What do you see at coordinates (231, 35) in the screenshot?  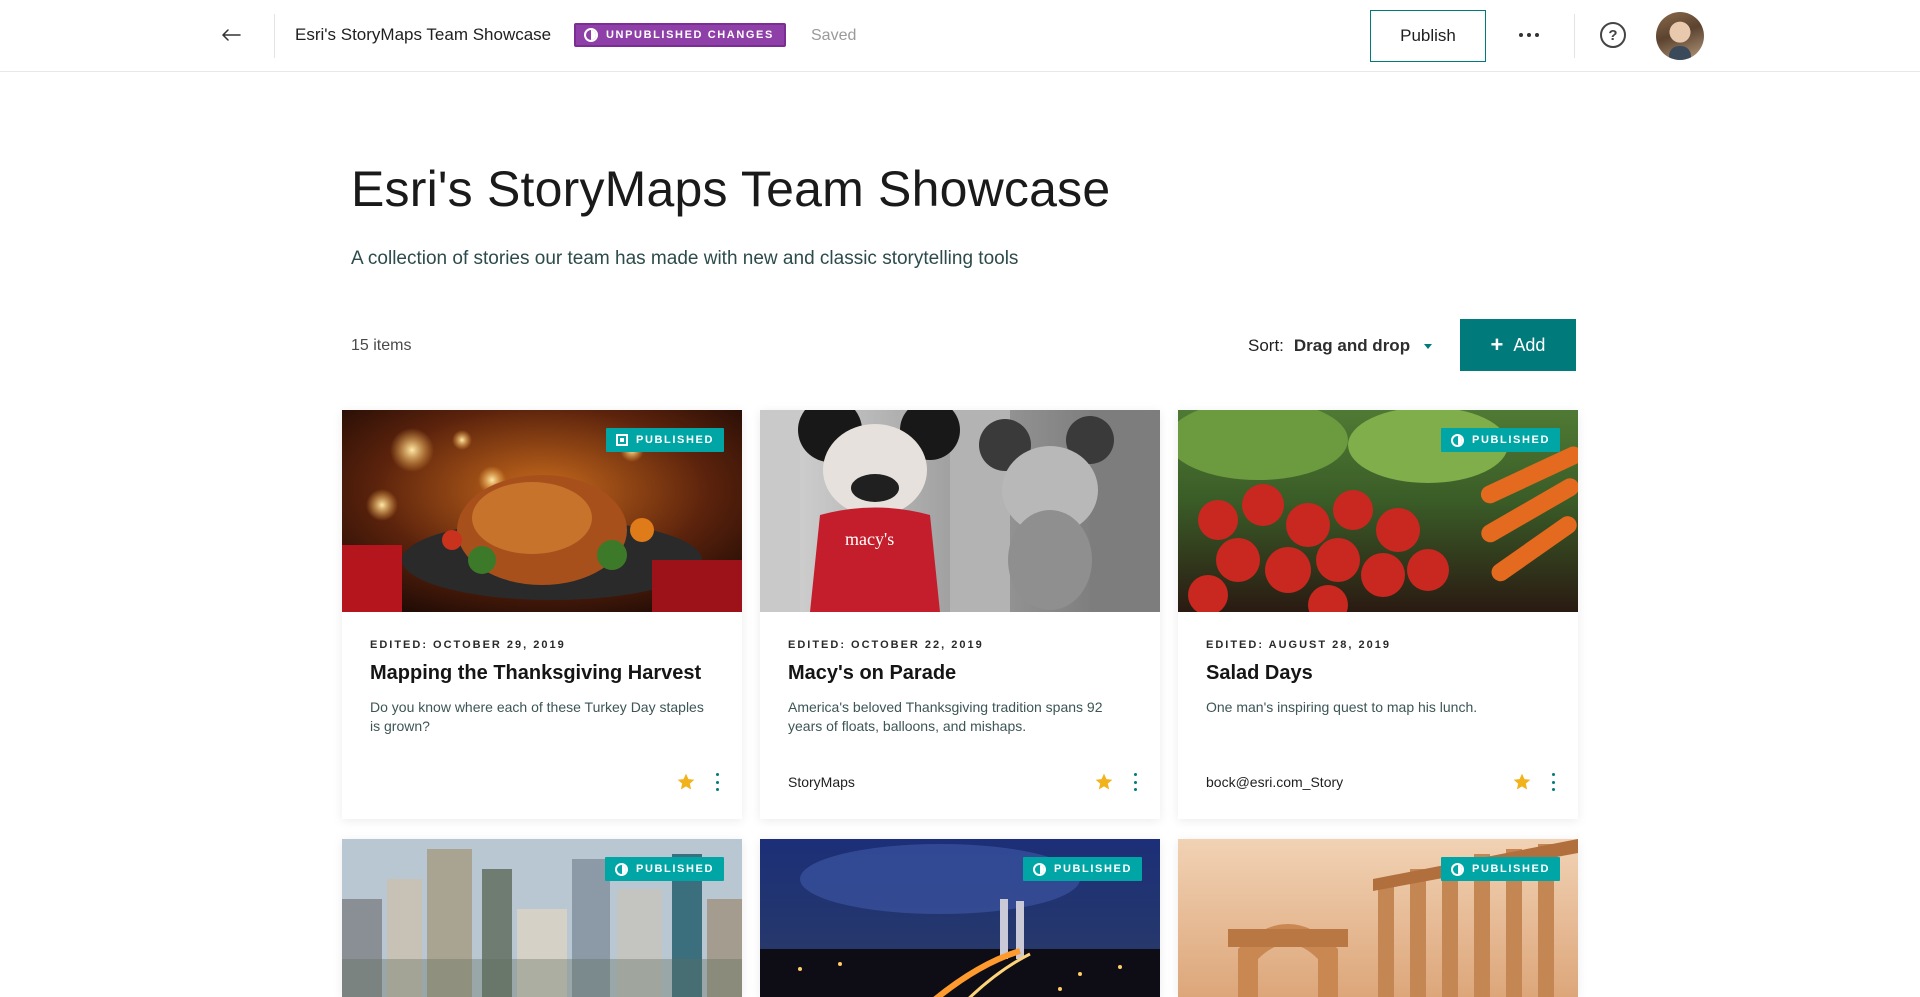 I see `back-arrow-icon` at bounding box center [231, 35].